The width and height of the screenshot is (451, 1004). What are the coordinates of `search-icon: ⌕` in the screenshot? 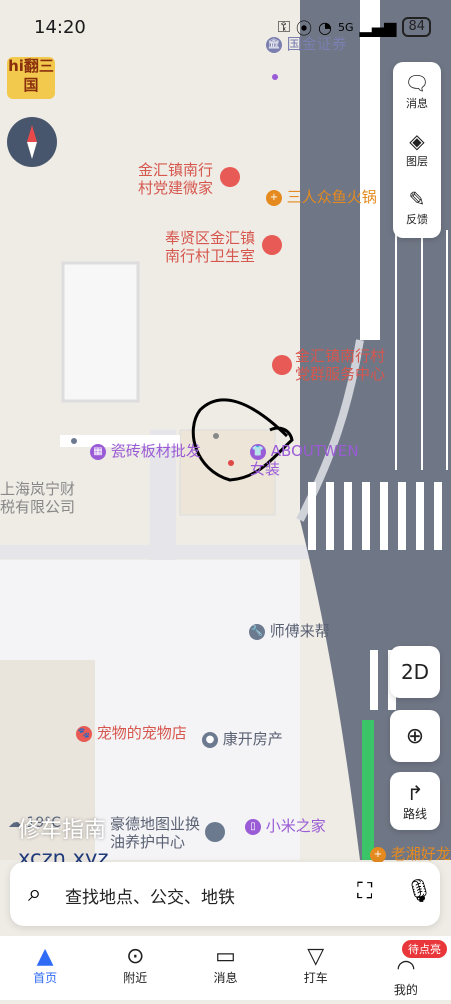 It's located at (35, 893).